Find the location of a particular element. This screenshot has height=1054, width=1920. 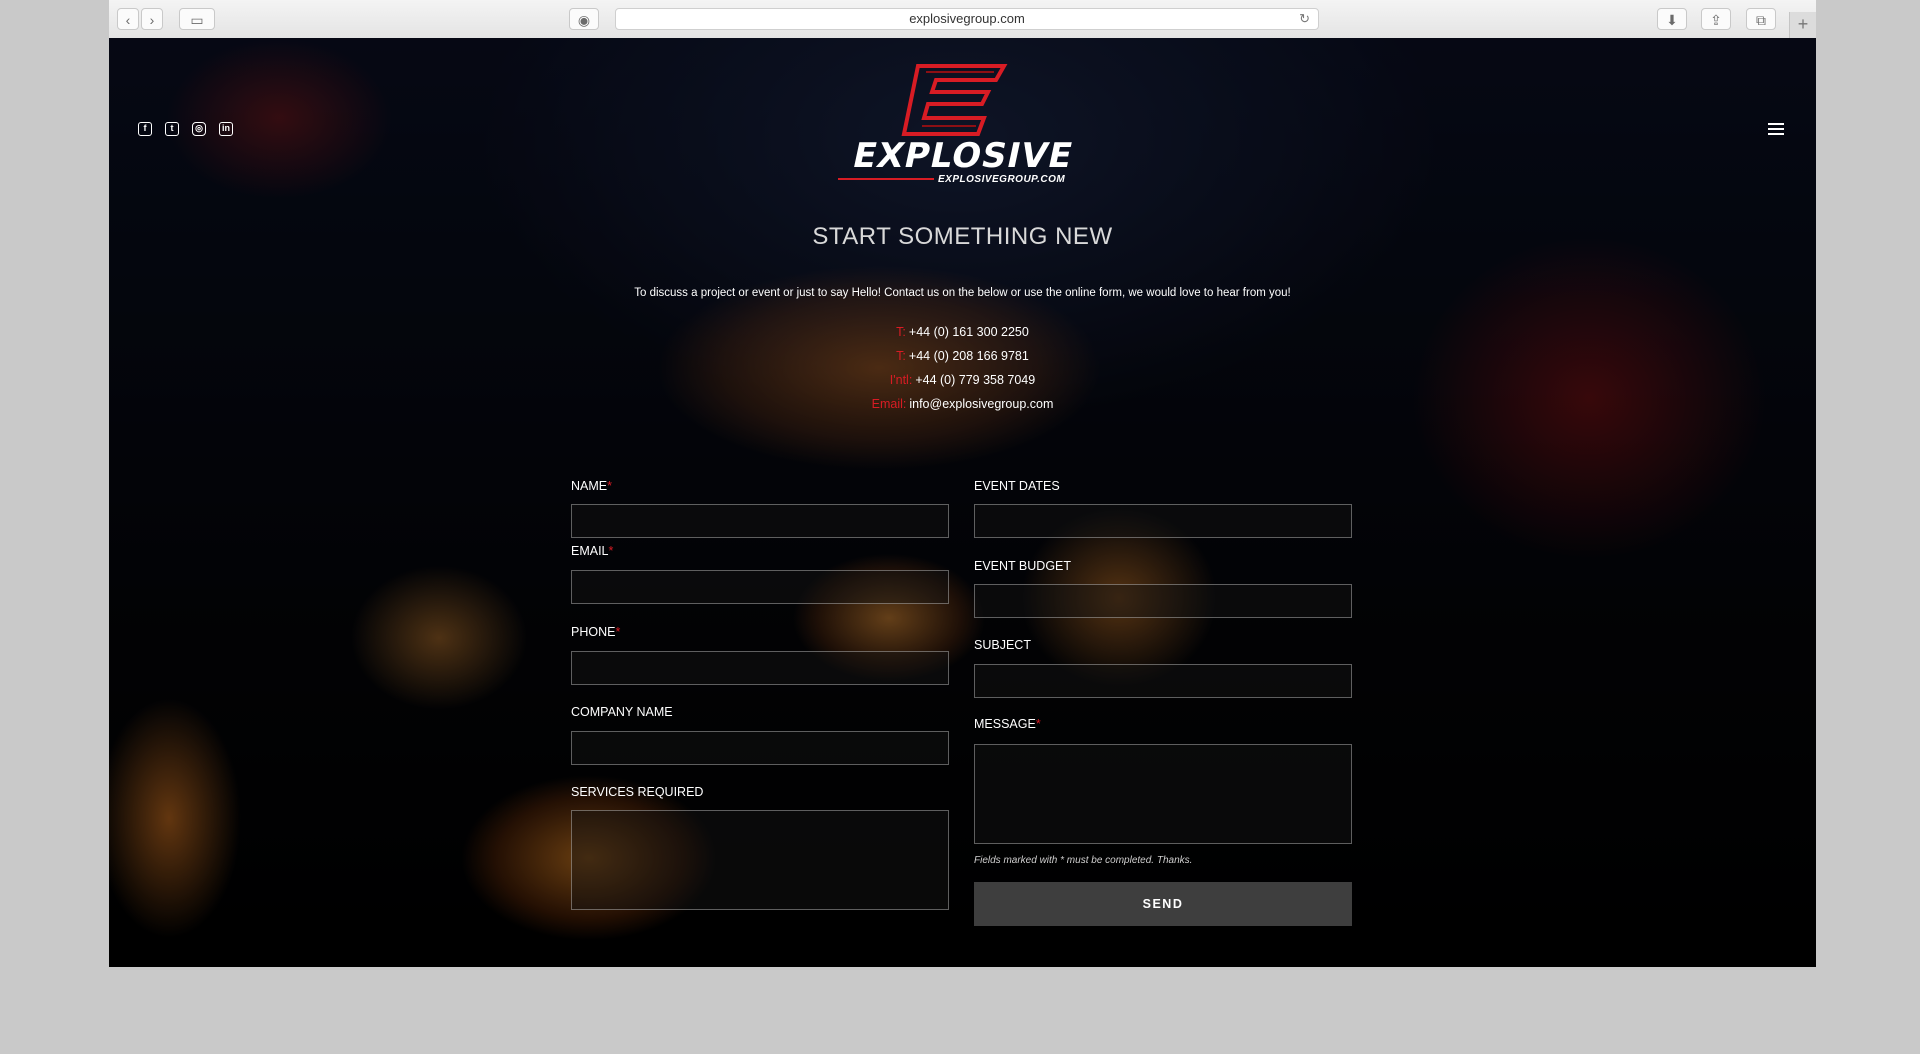

explosive-logo: EXPLOSIVE EXPLOSIVEGROUP.COM is located at coordinates (962, 126).